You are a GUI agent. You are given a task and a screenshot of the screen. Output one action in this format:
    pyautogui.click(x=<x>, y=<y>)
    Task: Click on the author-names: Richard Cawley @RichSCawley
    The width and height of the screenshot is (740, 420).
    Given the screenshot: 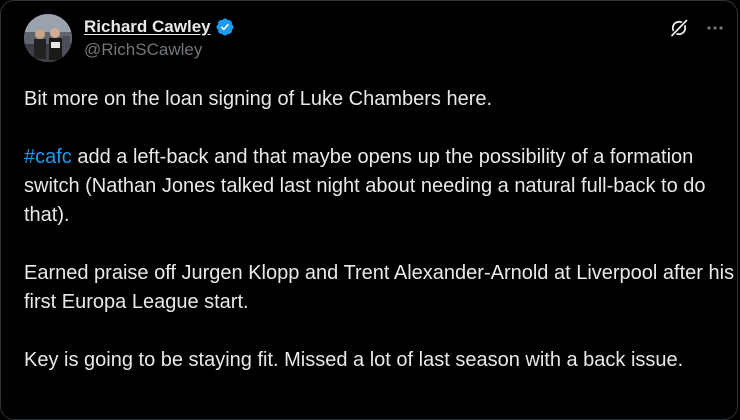 What is the action you would take?
    pyautogui.click(x=159, y=37)
    